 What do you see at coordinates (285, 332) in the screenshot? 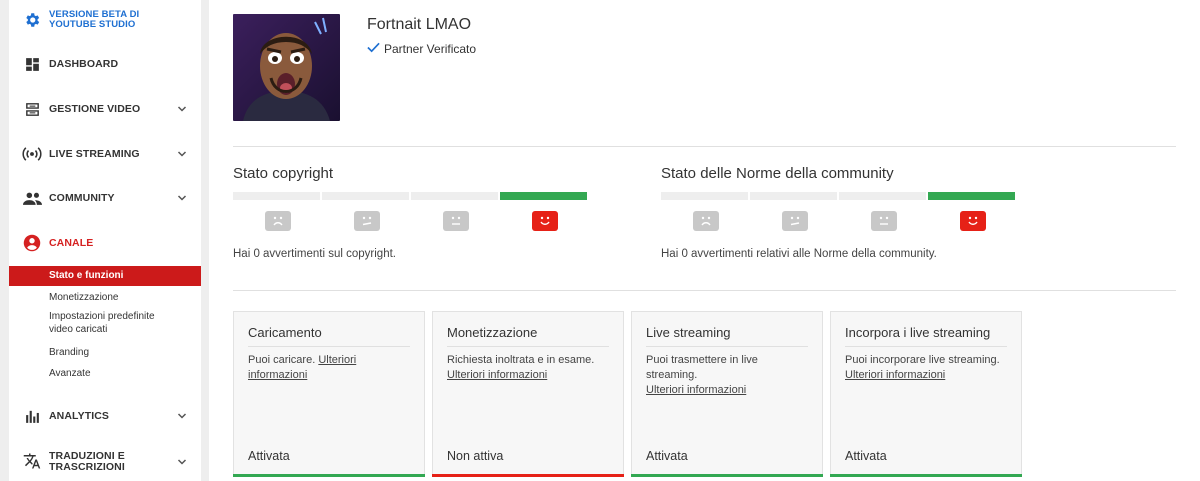
I see `card-title: Caricamento` at bounding box center [285, 332].